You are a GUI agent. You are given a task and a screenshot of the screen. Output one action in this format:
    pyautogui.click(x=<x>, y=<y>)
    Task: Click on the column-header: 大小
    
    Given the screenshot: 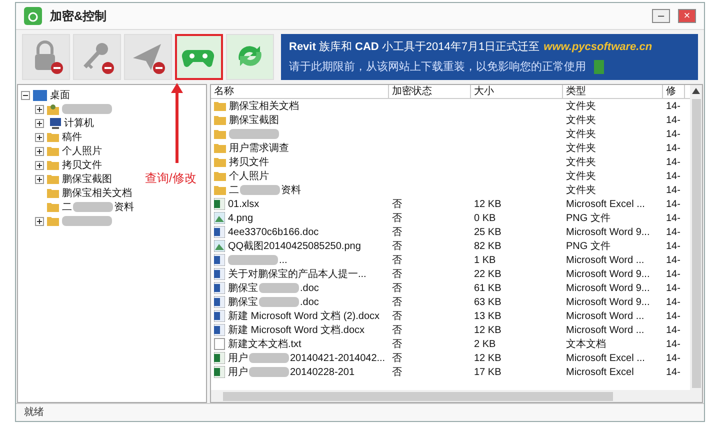 What is the action you would take?
    pyautogui.click(x=517, y=91)
    